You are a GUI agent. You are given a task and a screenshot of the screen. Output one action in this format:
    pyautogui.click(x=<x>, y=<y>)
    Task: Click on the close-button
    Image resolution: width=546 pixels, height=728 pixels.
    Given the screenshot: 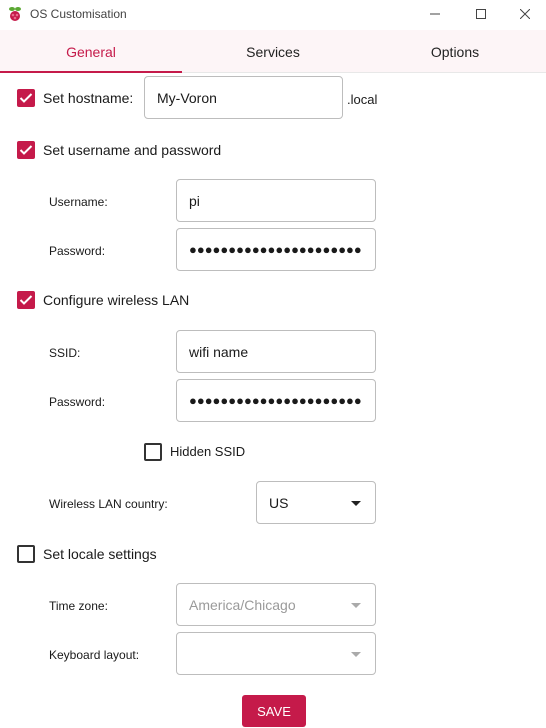 What is the action you would take?
    pyautogui.click(x=524, y=14)
    